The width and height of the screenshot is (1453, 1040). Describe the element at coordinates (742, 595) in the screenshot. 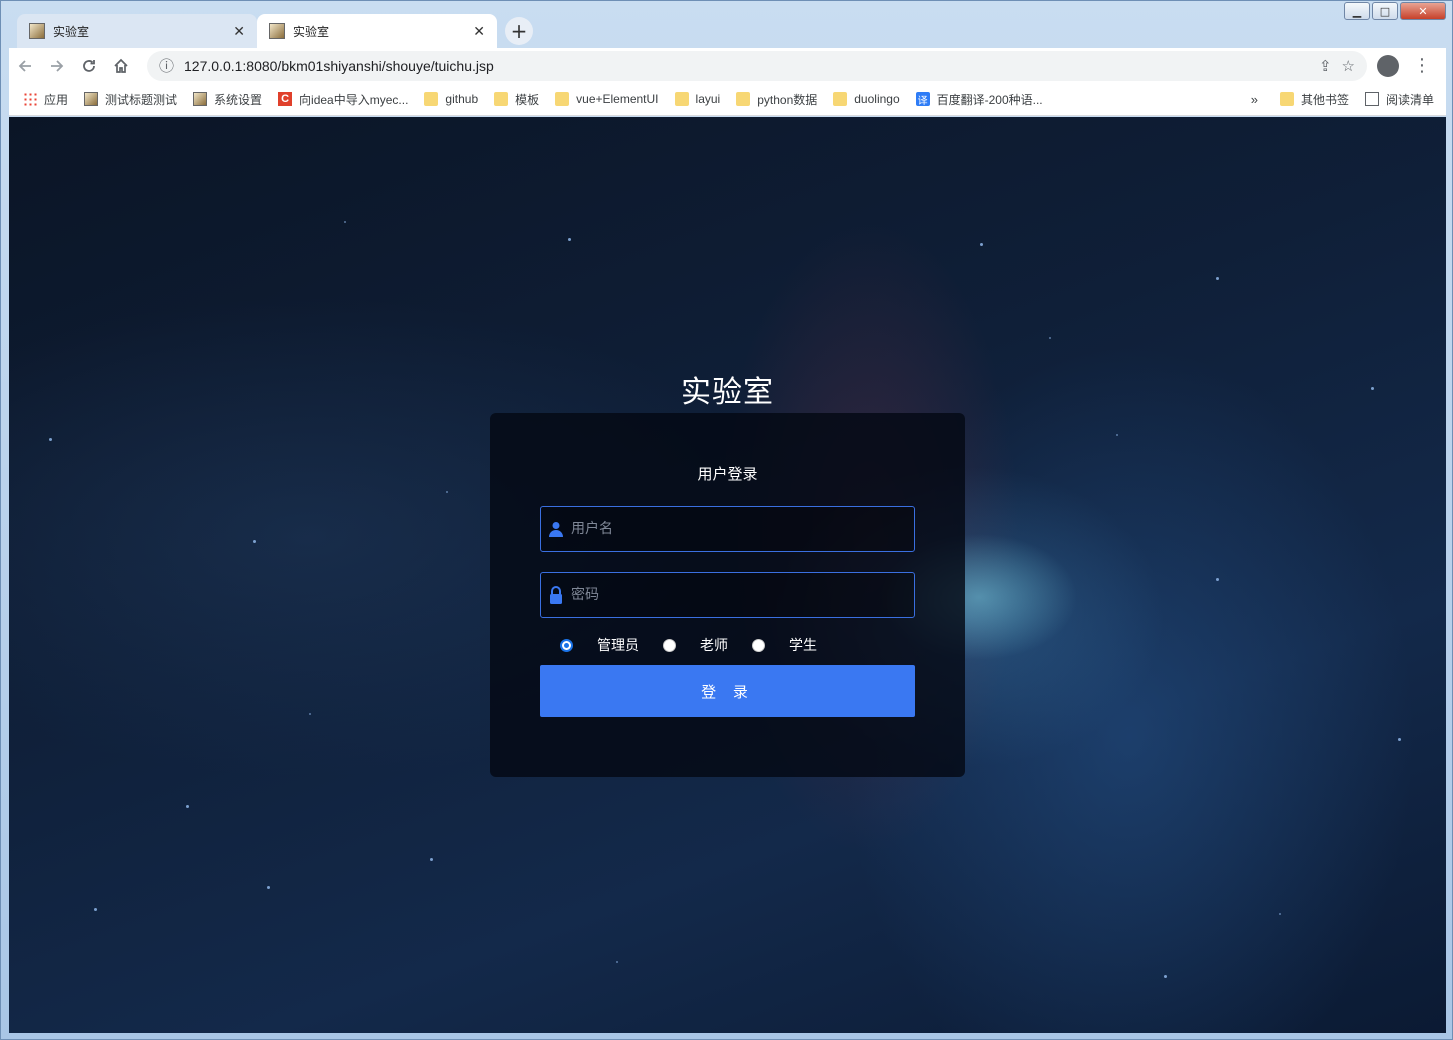

I see `password-input` at that location.